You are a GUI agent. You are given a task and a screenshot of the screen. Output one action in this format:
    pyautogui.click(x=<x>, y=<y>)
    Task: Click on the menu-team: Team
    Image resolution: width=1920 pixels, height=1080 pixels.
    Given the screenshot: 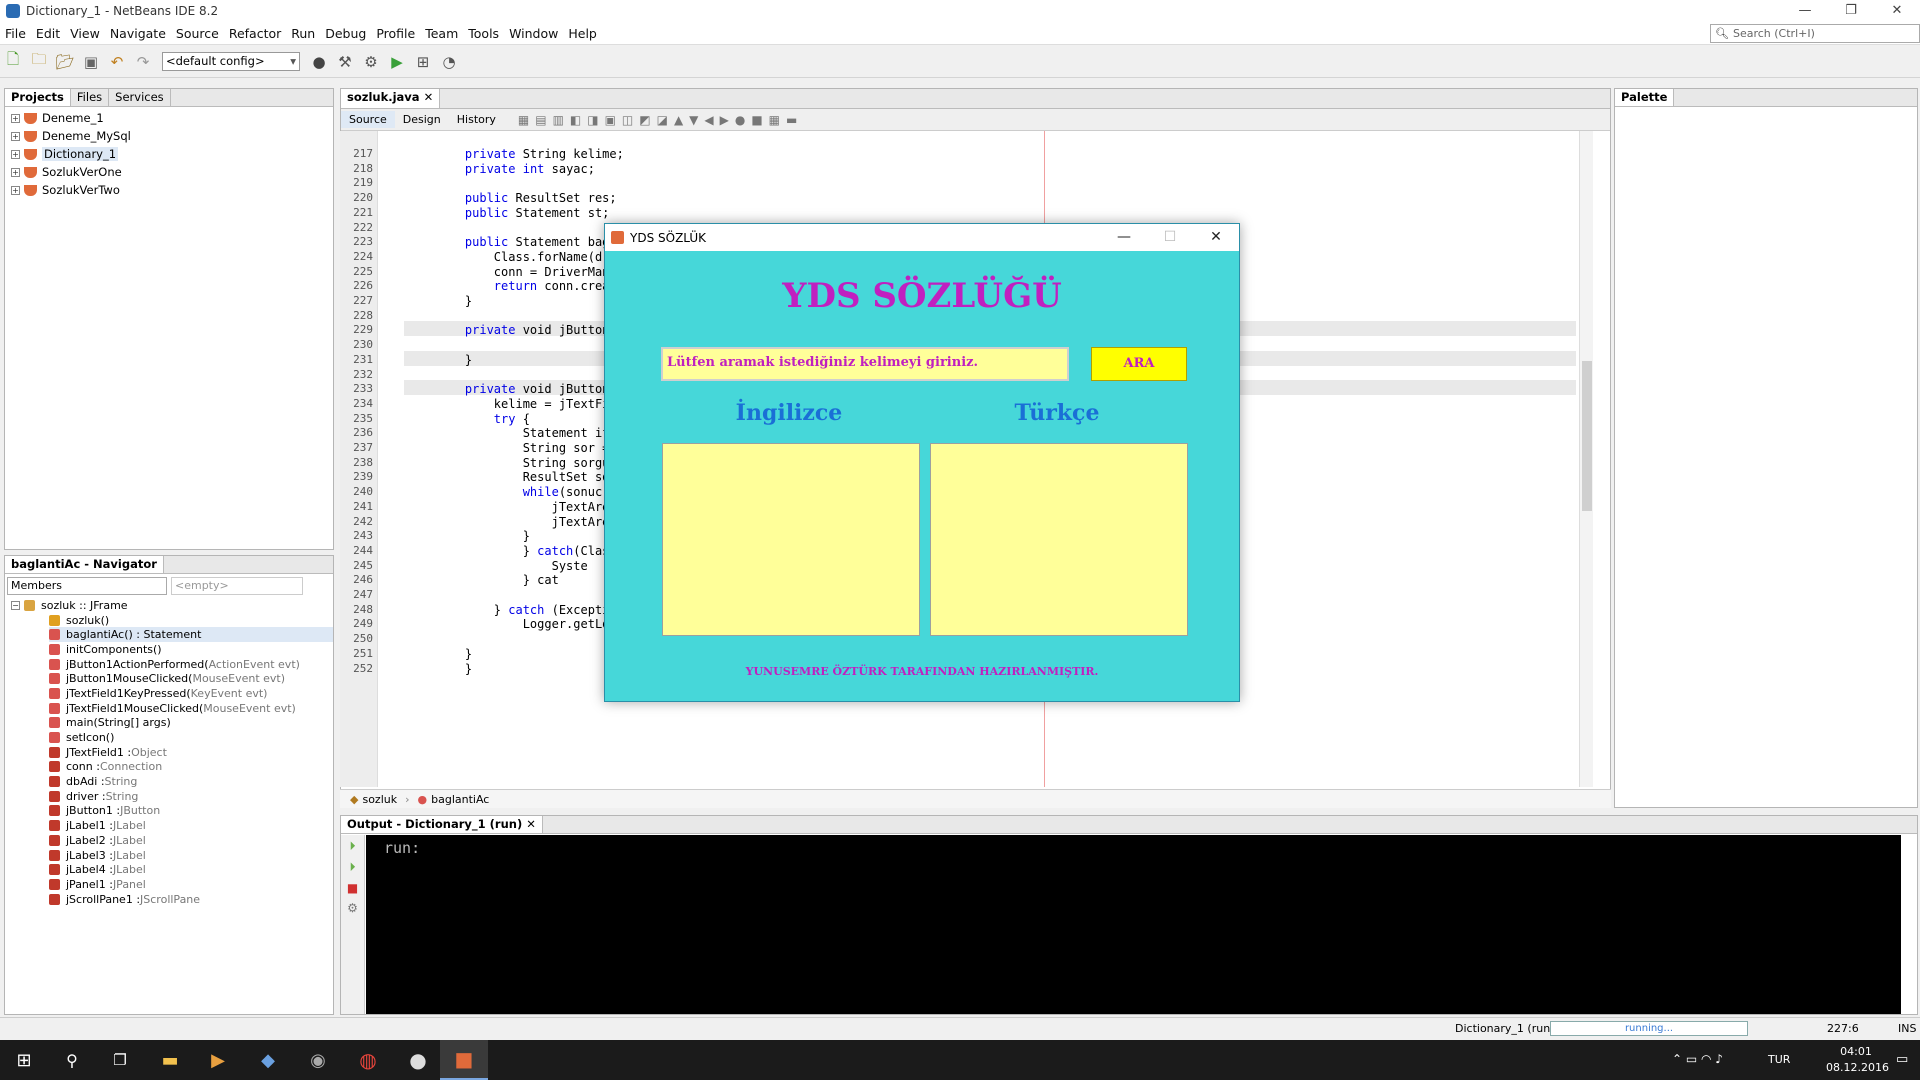 What is the action you would take?
    pyautogui.click(x=441, y=33)
    